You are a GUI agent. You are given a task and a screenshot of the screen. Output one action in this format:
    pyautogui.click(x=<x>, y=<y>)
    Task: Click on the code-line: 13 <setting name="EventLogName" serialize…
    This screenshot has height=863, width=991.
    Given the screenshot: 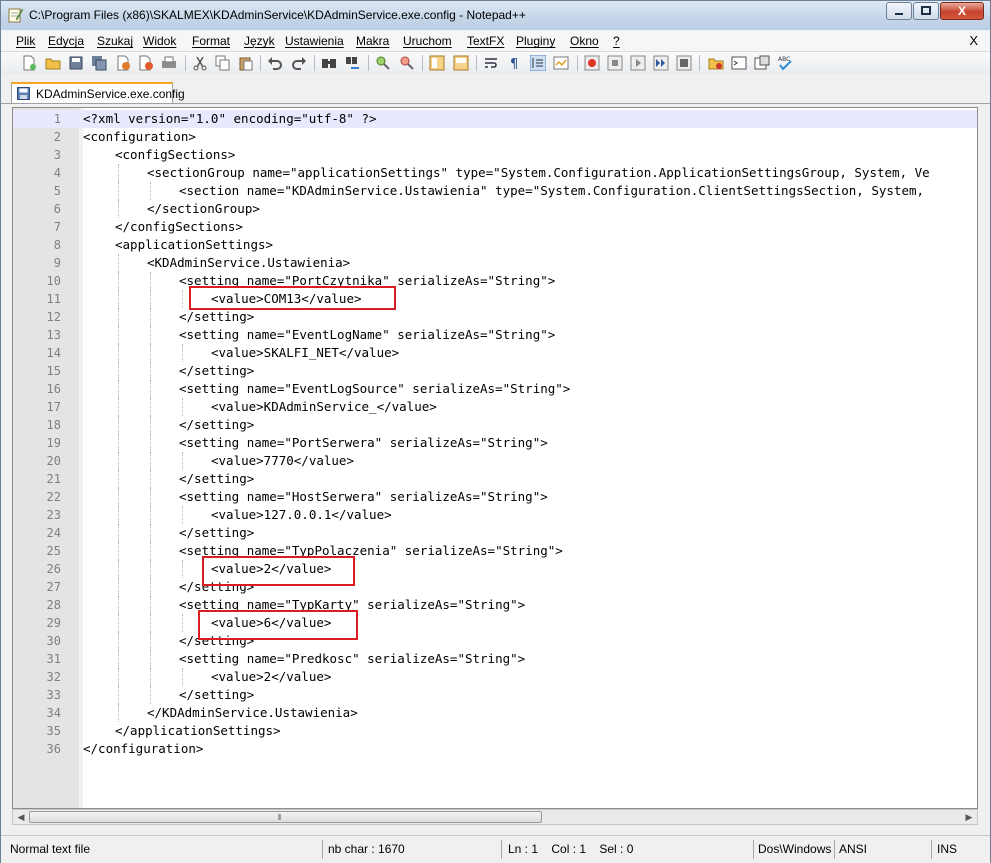 What is the action you would take?
    pyautogui.click(x=495, y=335)
    